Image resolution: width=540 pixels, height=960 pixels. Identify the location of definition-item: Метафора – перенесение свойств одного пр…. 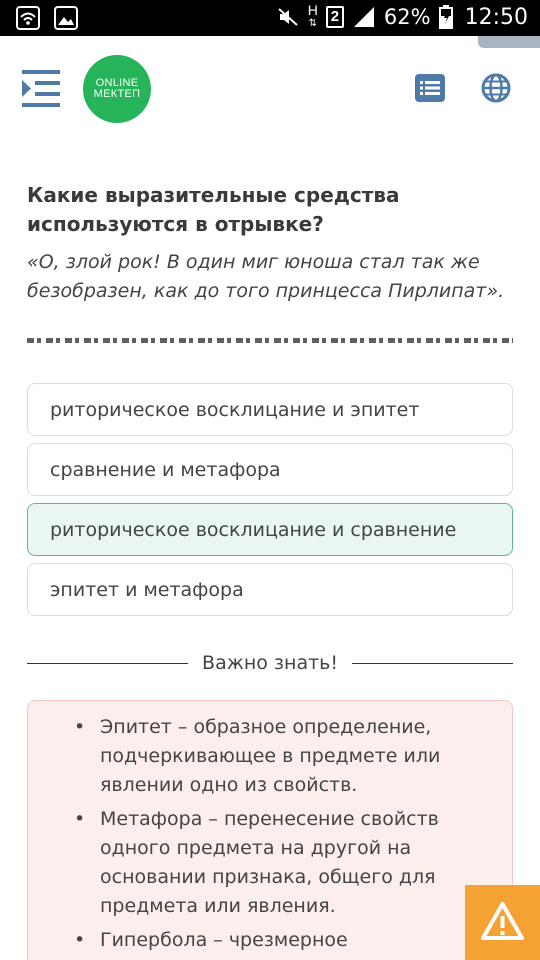
(283, 863).